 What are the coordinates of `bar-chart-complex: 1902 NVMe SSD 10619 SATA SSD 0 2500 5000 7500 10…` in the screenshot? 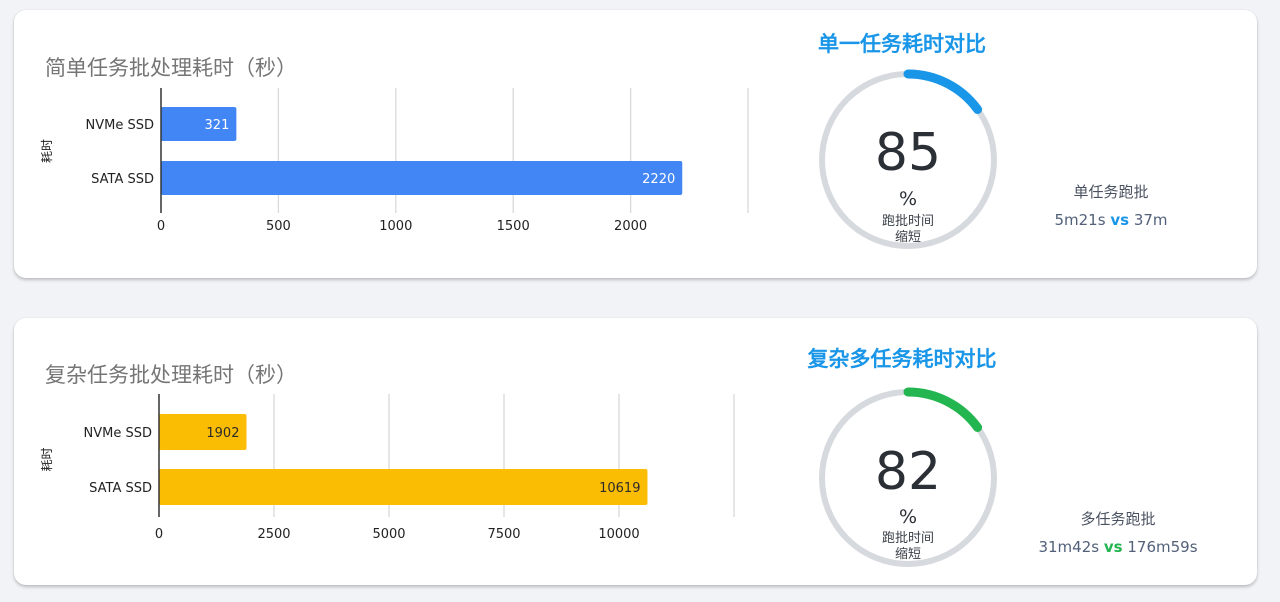 It's located at (387, 468).